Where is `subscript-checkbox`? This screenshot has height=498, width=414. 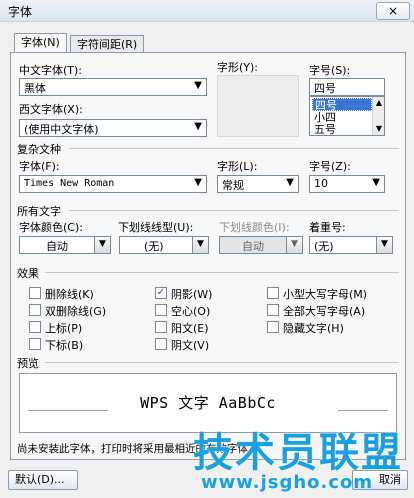
subscript-checkbox is located at coordinates (35, 344).